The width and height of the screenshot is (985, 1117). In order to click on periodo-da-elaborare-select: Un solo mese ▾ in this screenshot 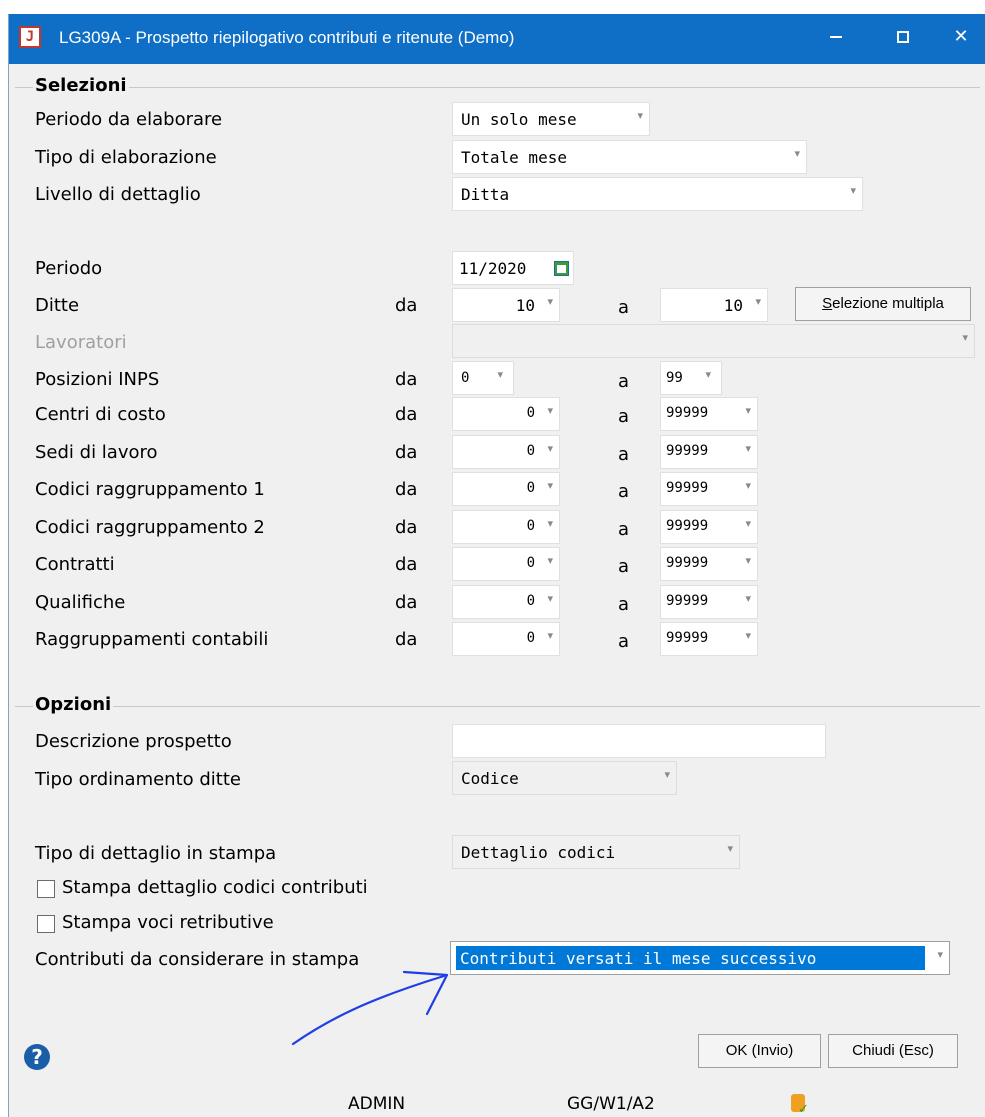, I will do `click(551, 119)`.